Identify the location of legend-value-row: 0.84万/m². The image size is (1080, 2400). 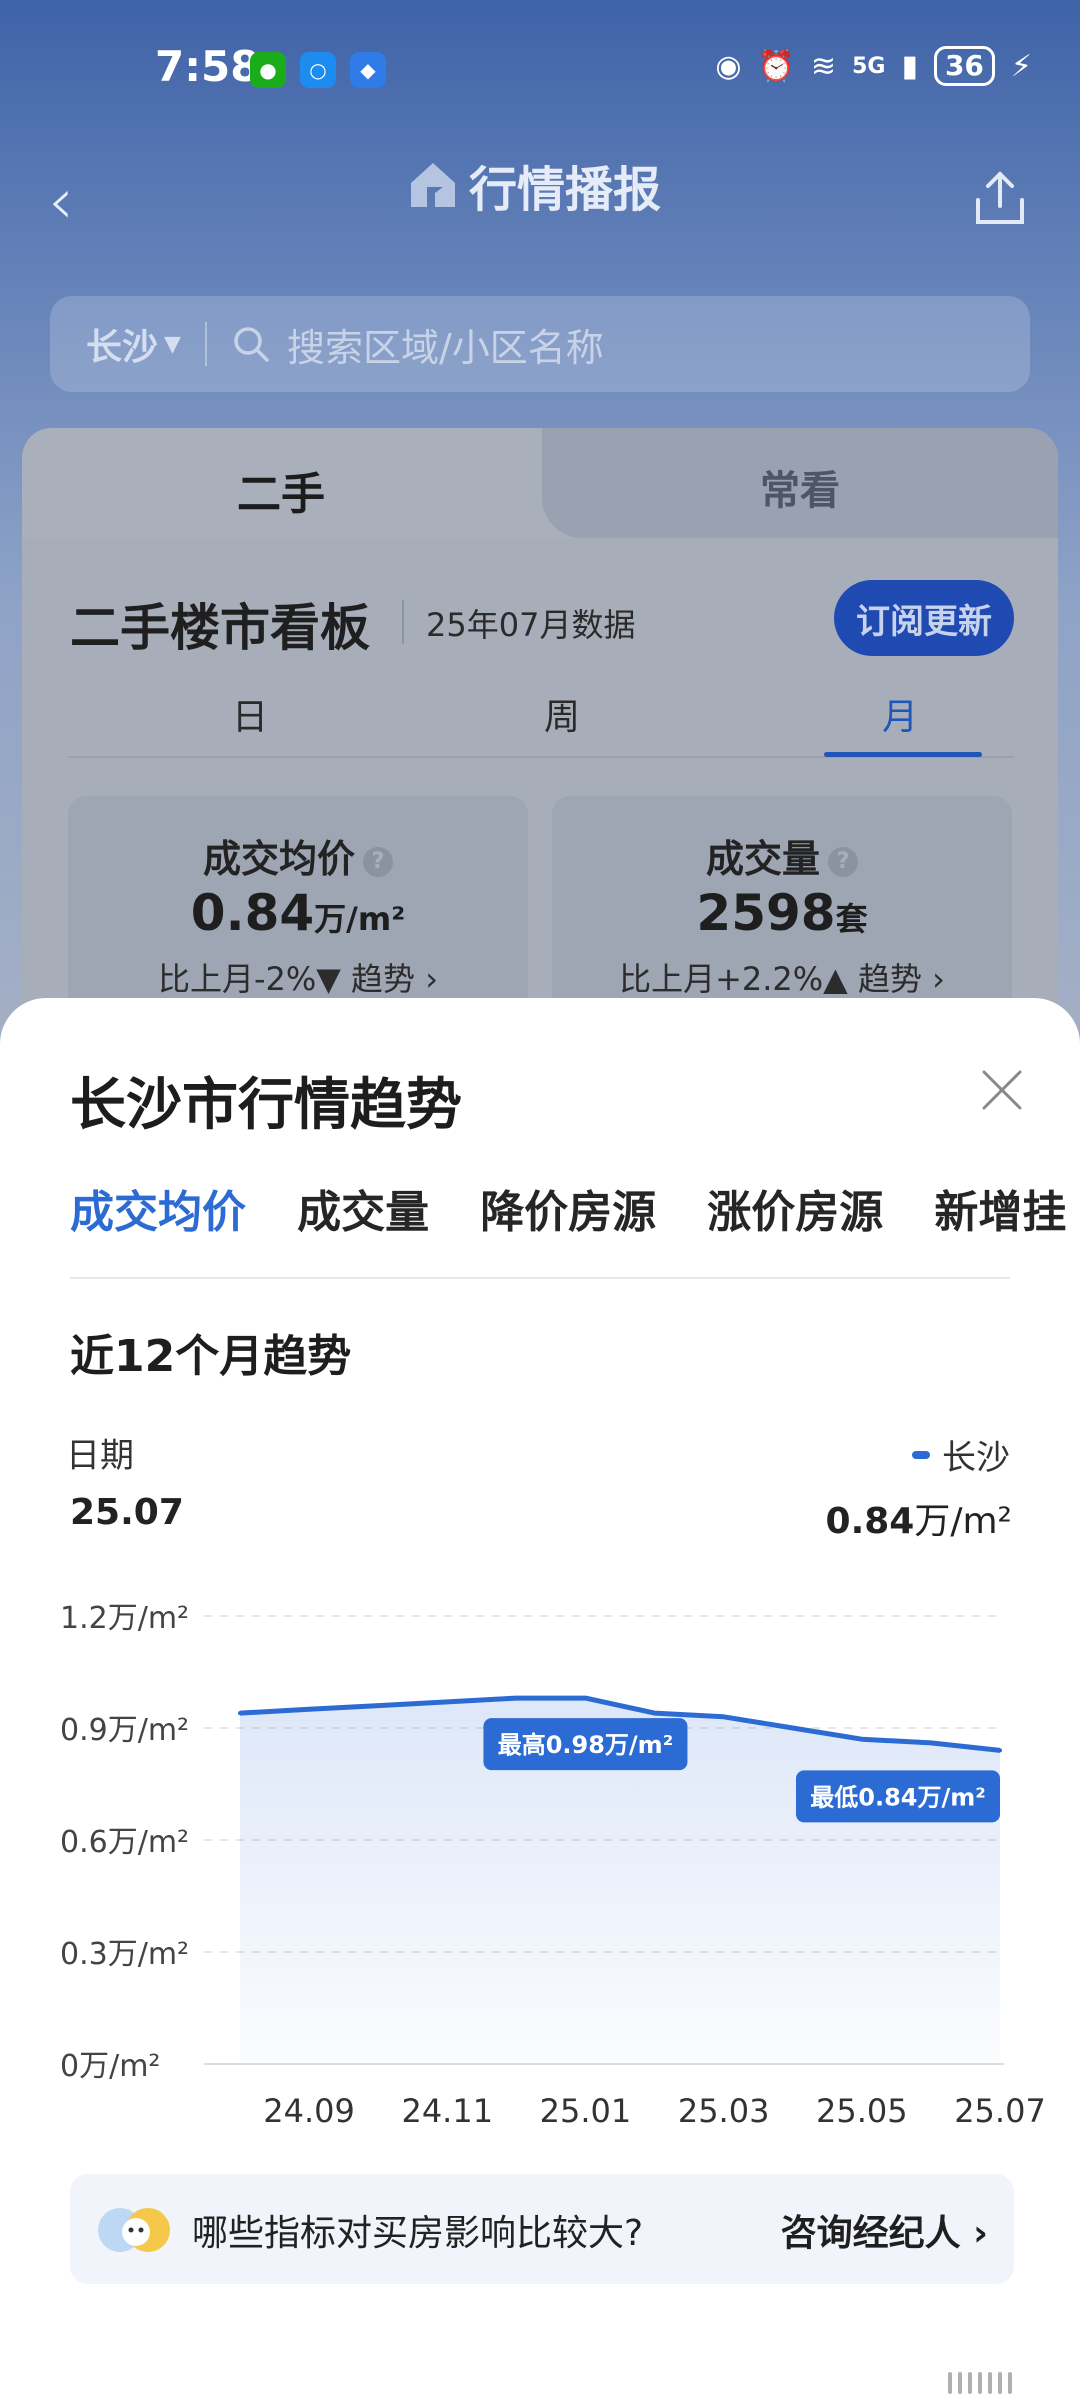
(919, 1518).